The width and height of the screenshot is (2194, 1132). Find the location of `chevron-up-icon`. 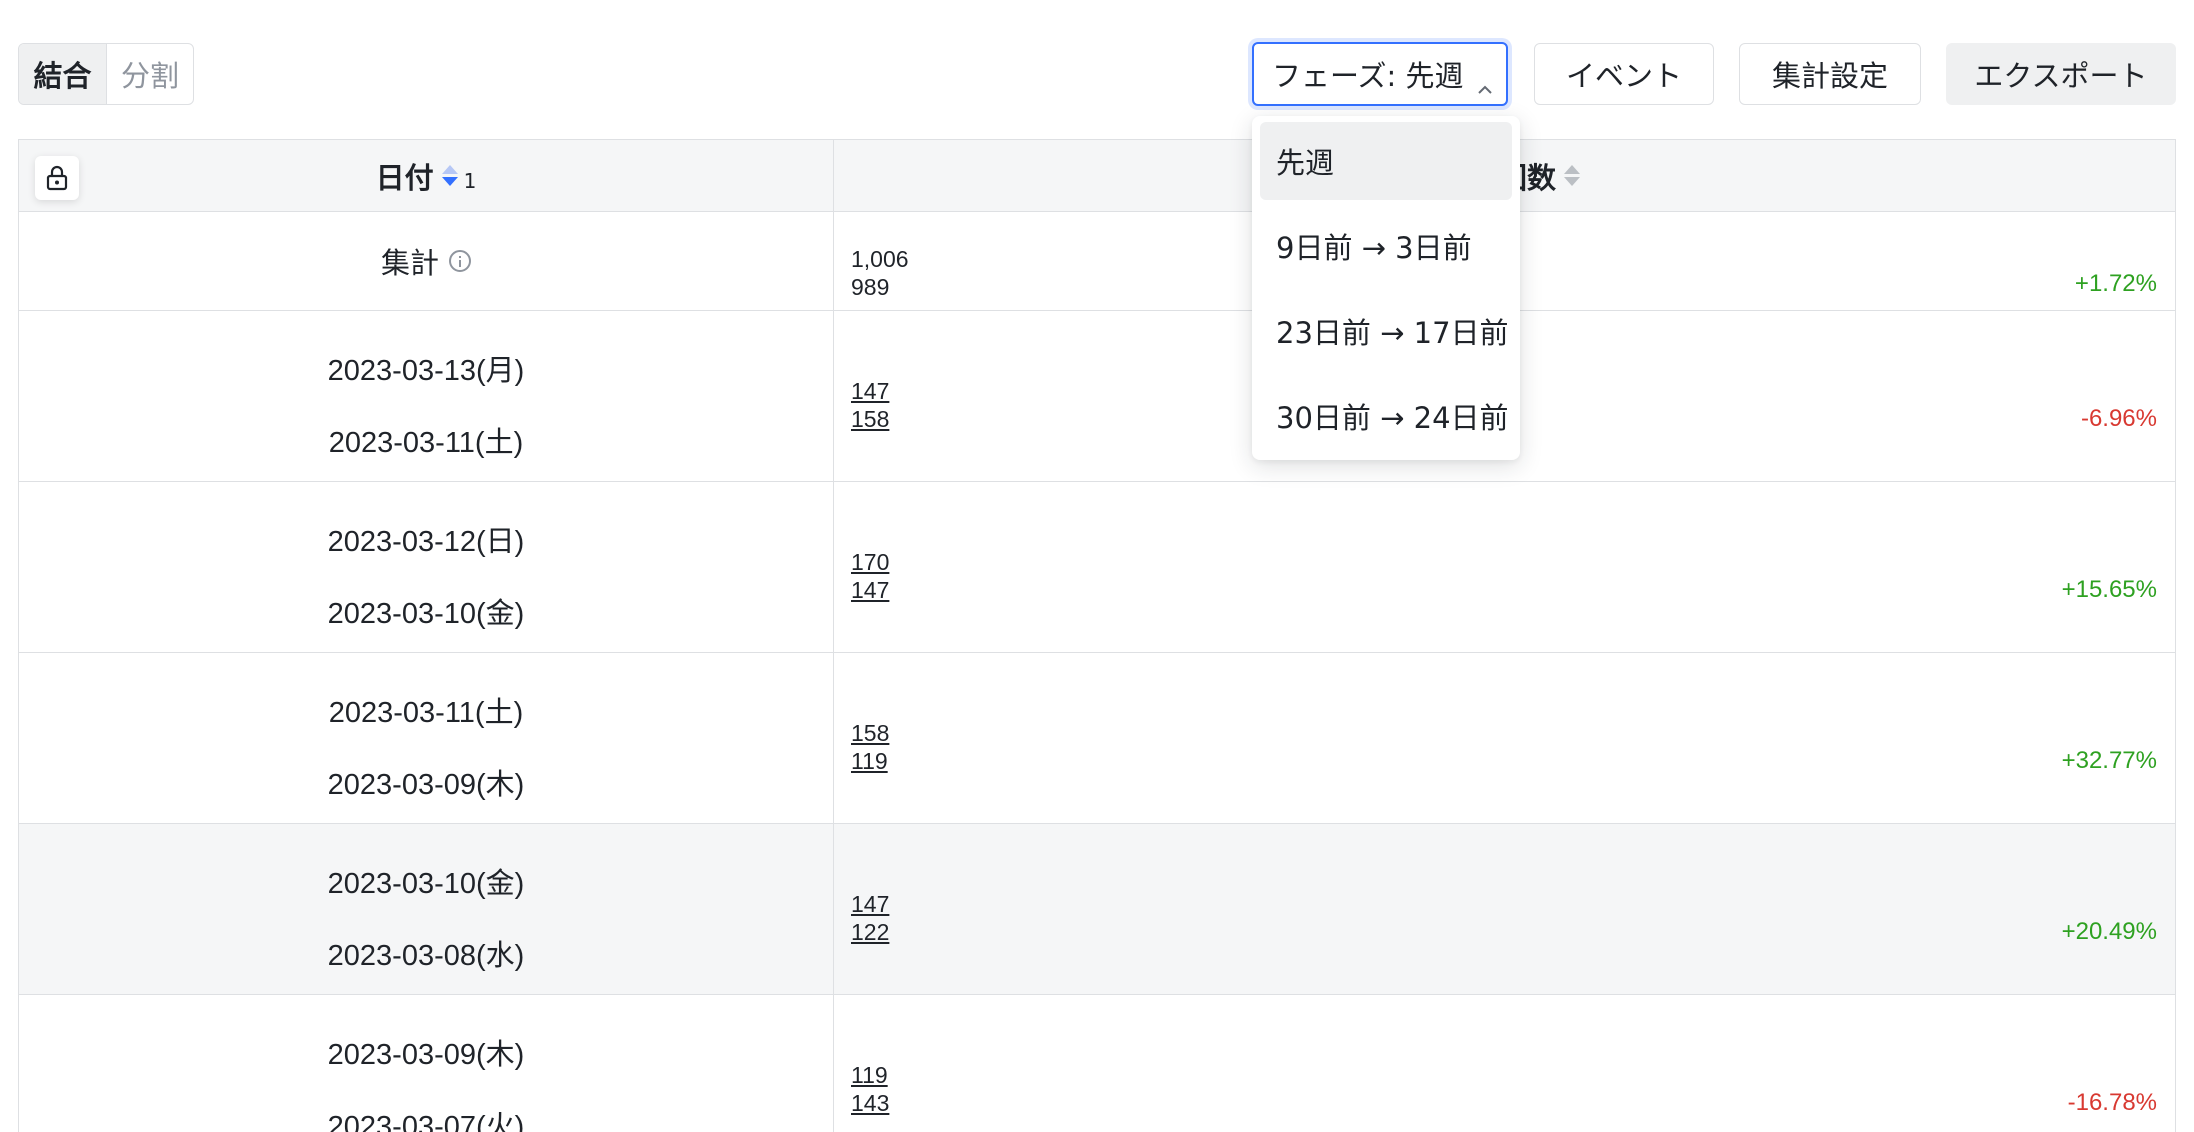

chevron-up-icon is located at coordinates (1484, 81).